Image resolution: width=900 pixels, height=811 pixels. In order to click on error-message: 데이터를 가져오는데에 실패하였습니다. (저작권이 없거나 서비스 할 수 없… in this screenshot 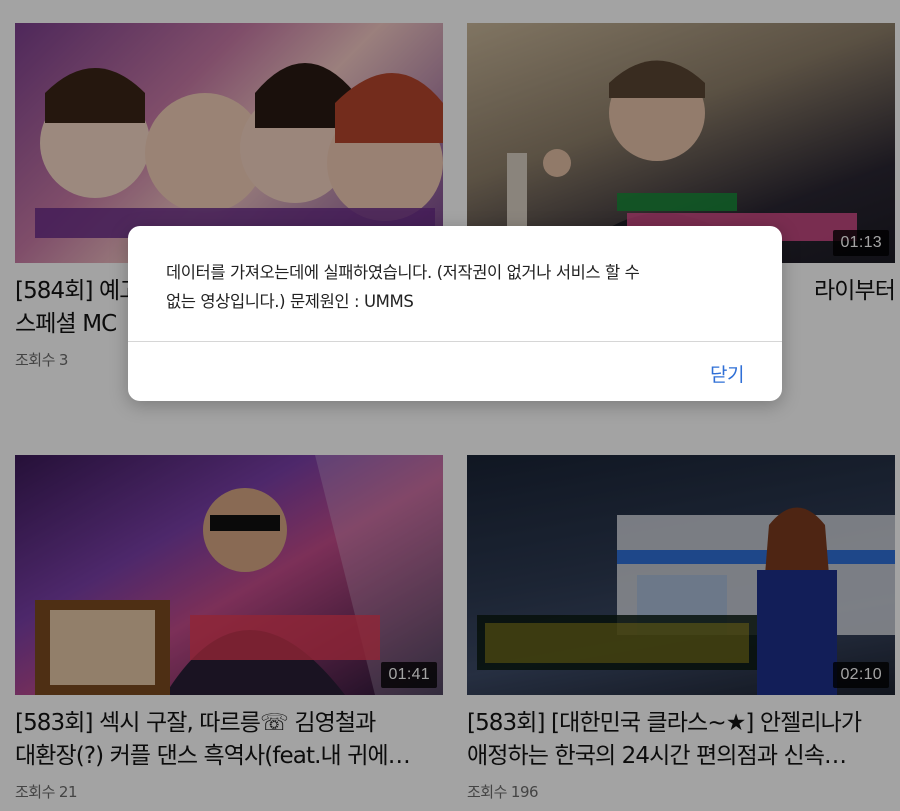, I will do `click(461, 287)`.